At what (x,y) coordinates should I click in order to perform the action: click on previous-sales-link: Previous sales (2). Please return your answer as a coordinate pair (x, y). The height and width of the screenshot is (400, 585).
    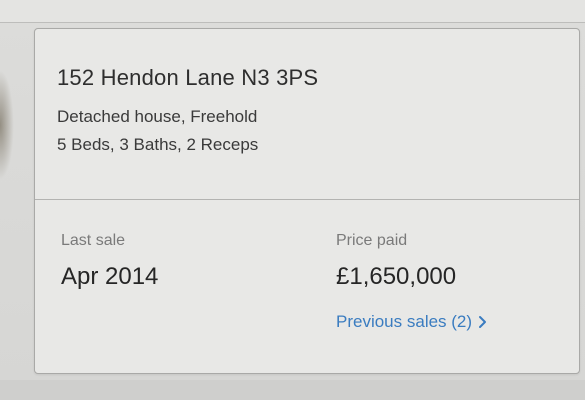
    Looking at the image, I should click on (412, 322).